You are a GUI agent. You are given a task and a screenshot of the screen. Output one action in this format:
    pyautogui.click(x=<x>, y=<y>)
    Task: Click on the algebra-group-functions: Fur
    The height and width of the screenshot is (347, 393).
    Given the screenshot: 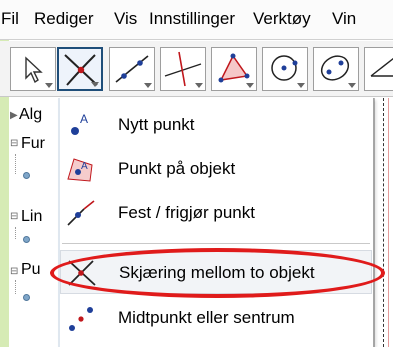 What is the action you would take?
    pyautogui.click(x=33, y=144)
    